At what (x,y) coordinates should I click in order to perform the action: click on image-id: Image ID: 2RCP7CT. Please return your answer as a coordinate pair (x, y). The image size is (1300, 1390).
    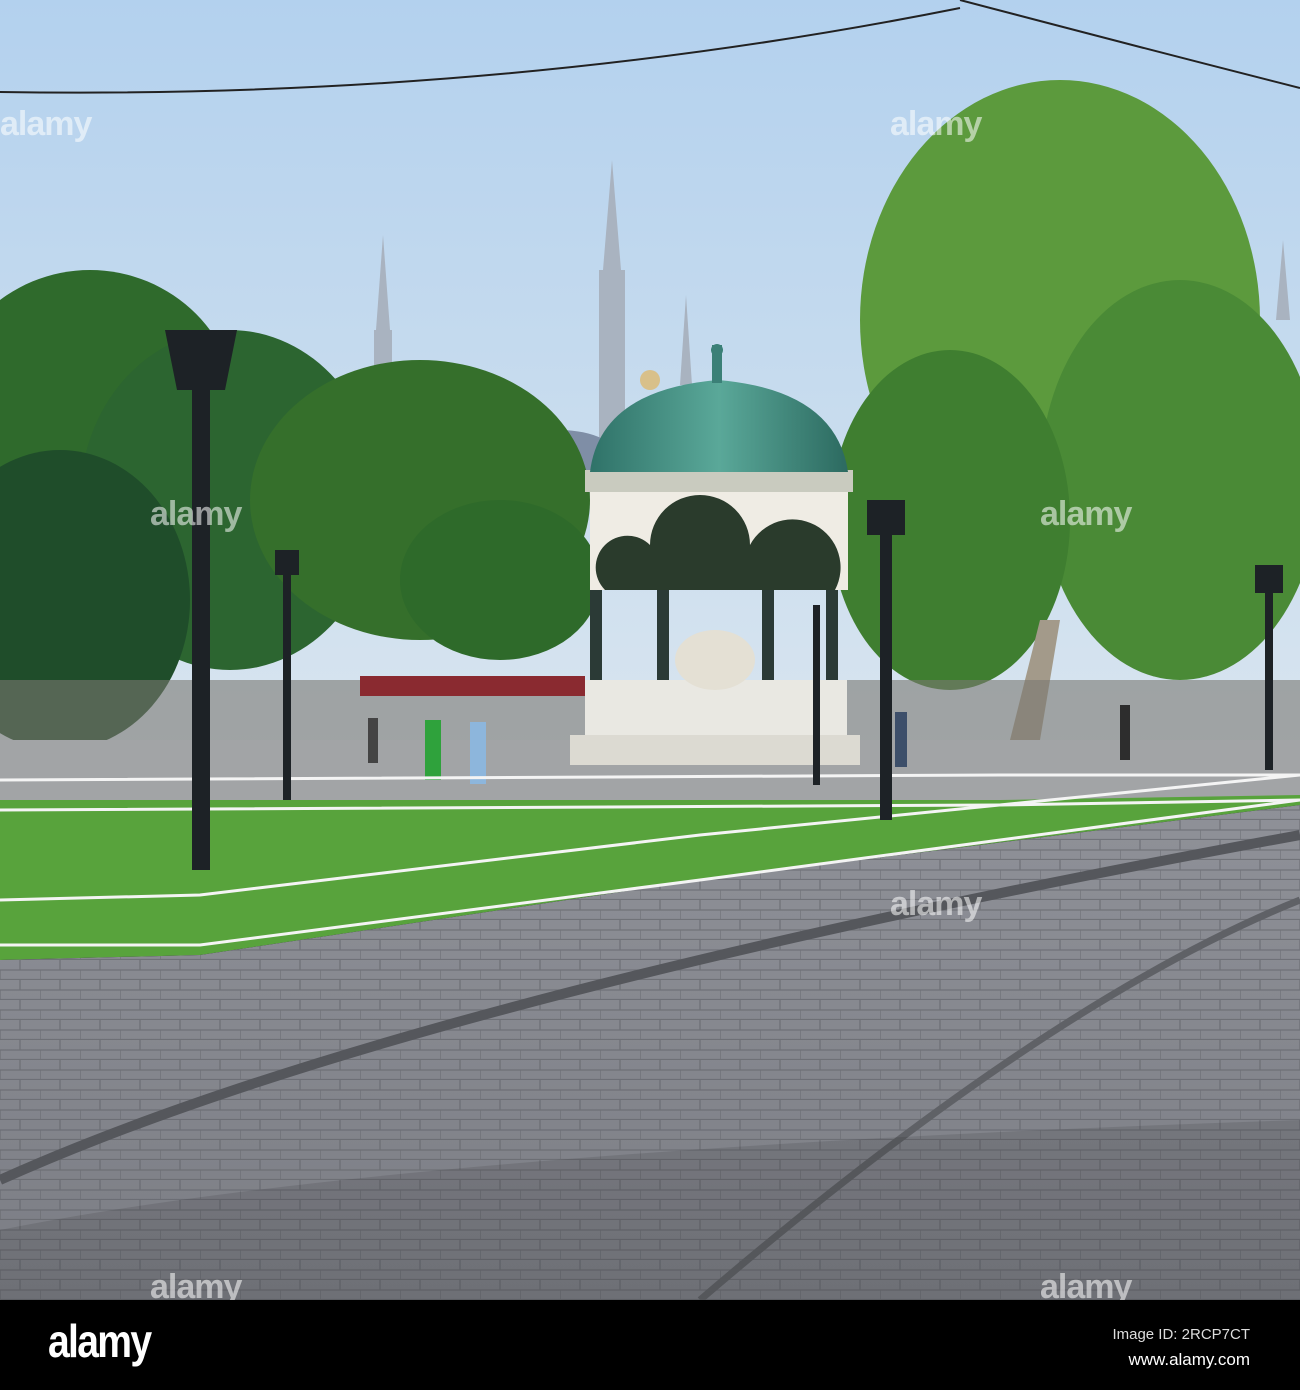
    Looking at the image, I should click on (1181, 1334).